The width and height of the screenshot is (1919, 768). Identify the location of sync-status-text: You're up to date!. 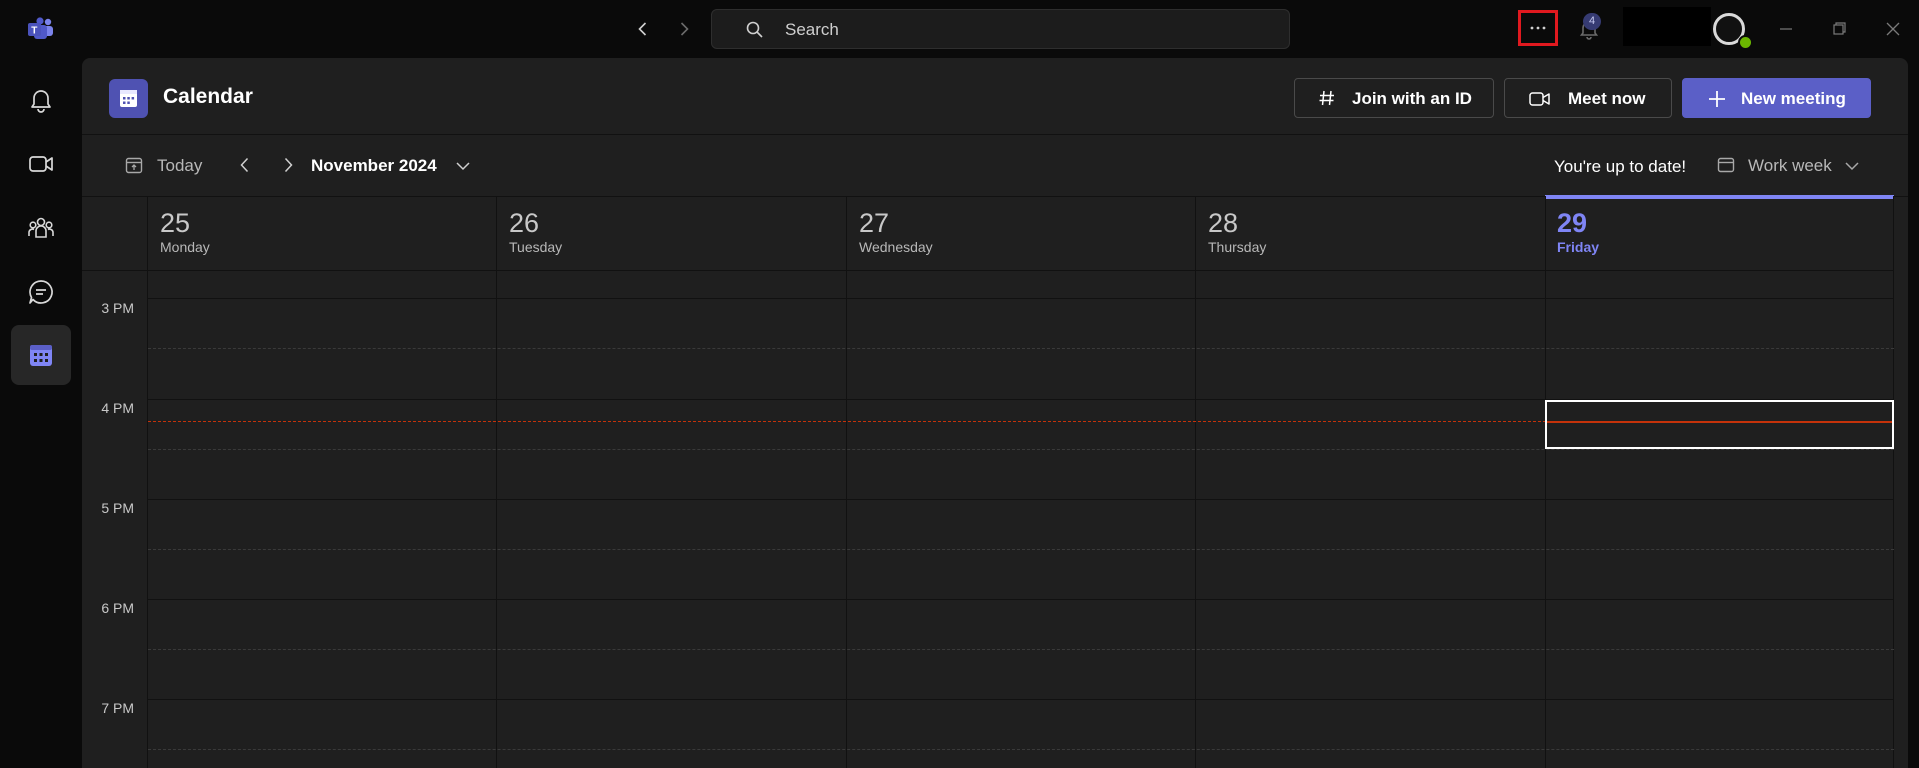
(1620, 166).